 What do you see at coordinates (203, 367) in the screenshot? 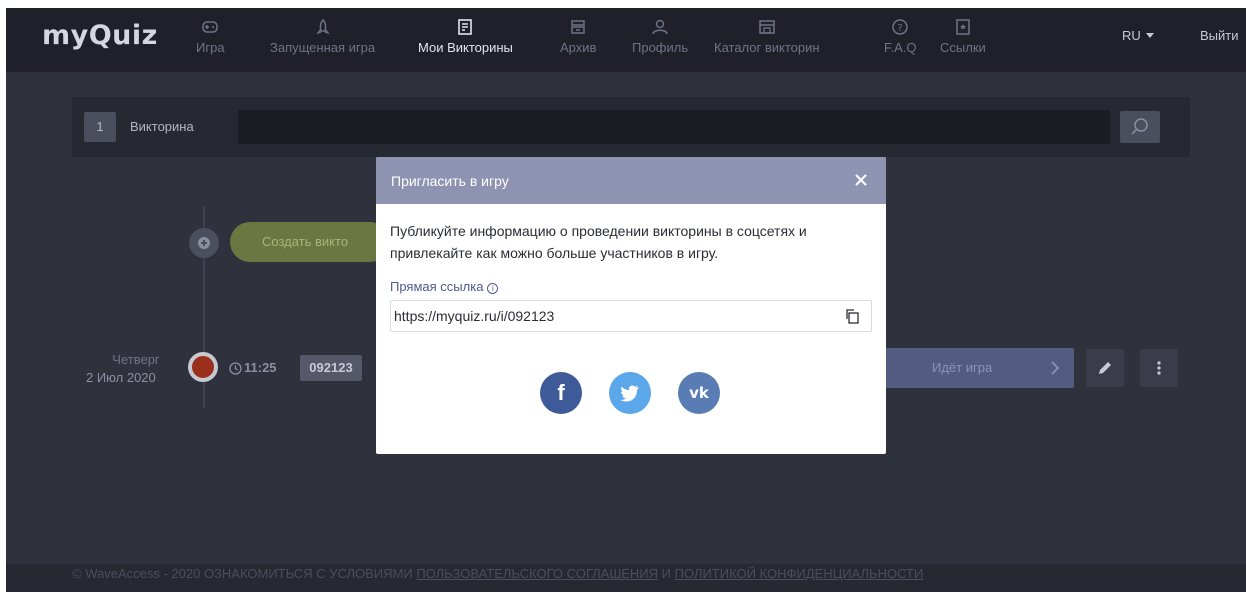
I see `live-indicator` at bounding box center [203, 367].